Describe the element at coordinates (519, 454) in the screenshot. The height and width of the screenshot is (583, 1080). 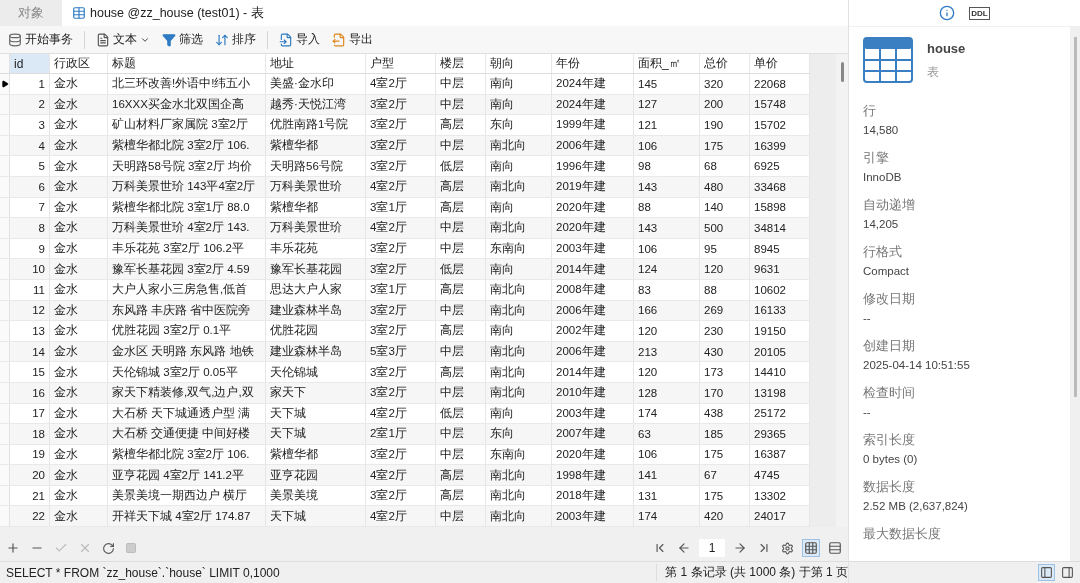
I see `table-cell: 东南向` at that location.